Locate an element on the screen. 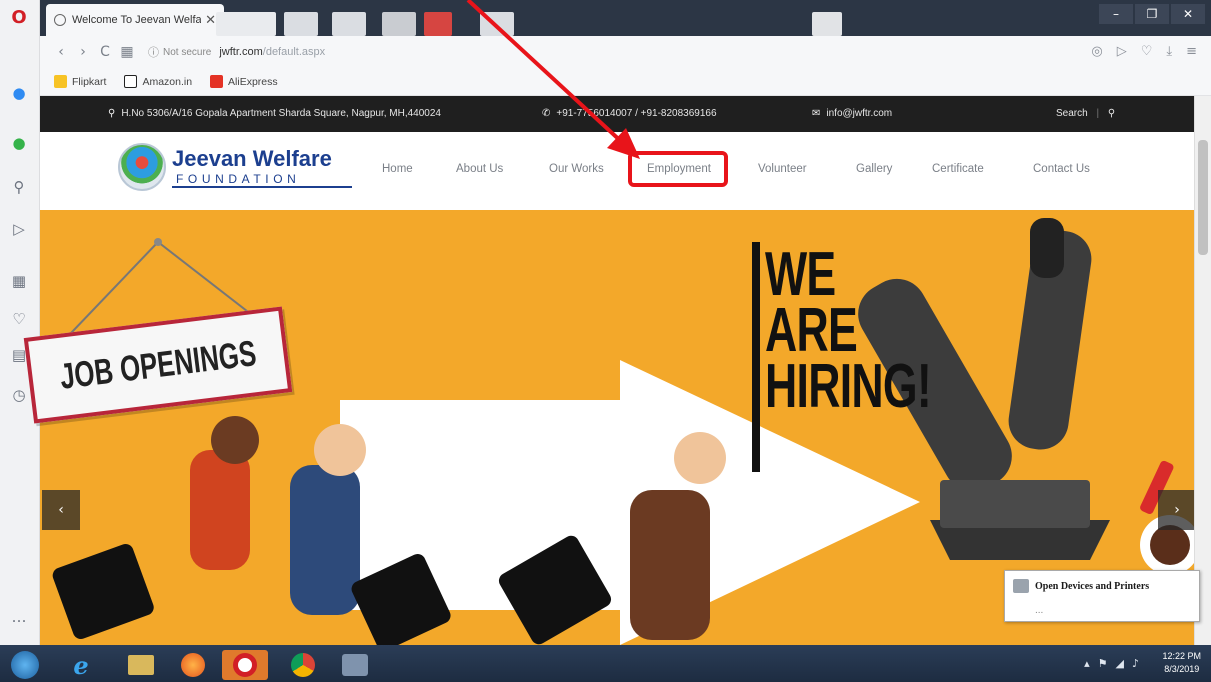 This screenshot has height=682, width=1211. chrome-icon is located at coordinates (303, 665).